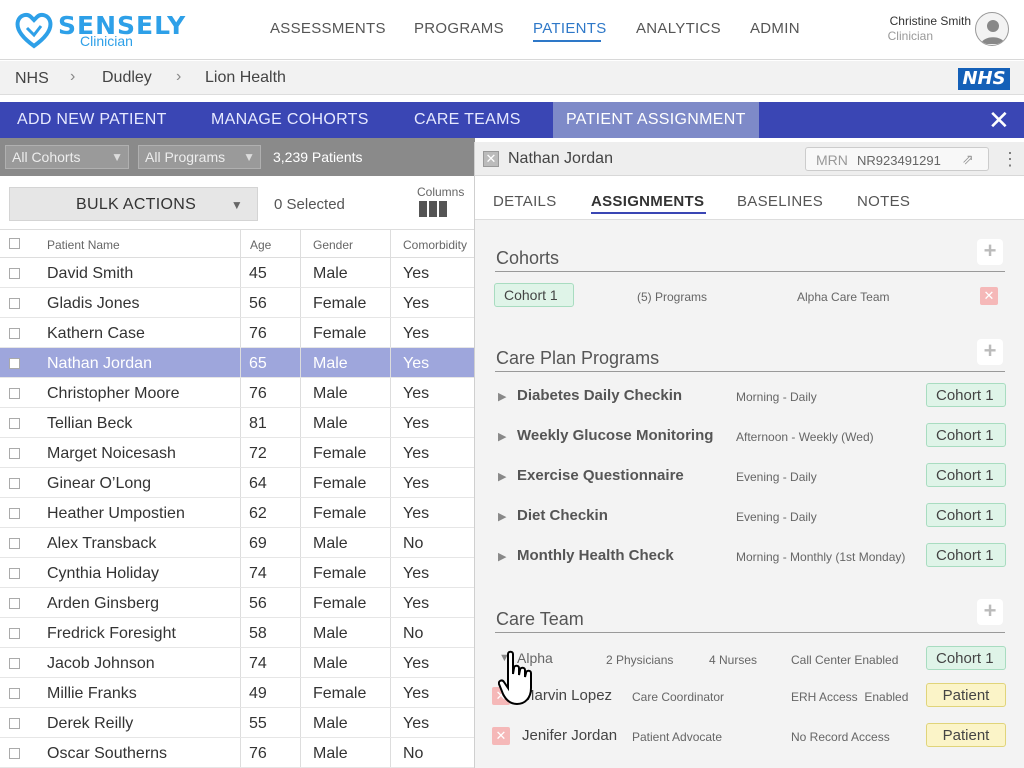 This screenshot has width=1024, height=768. I want to click on nav-assessments: ASSESSMENTS, so click(328, 28).